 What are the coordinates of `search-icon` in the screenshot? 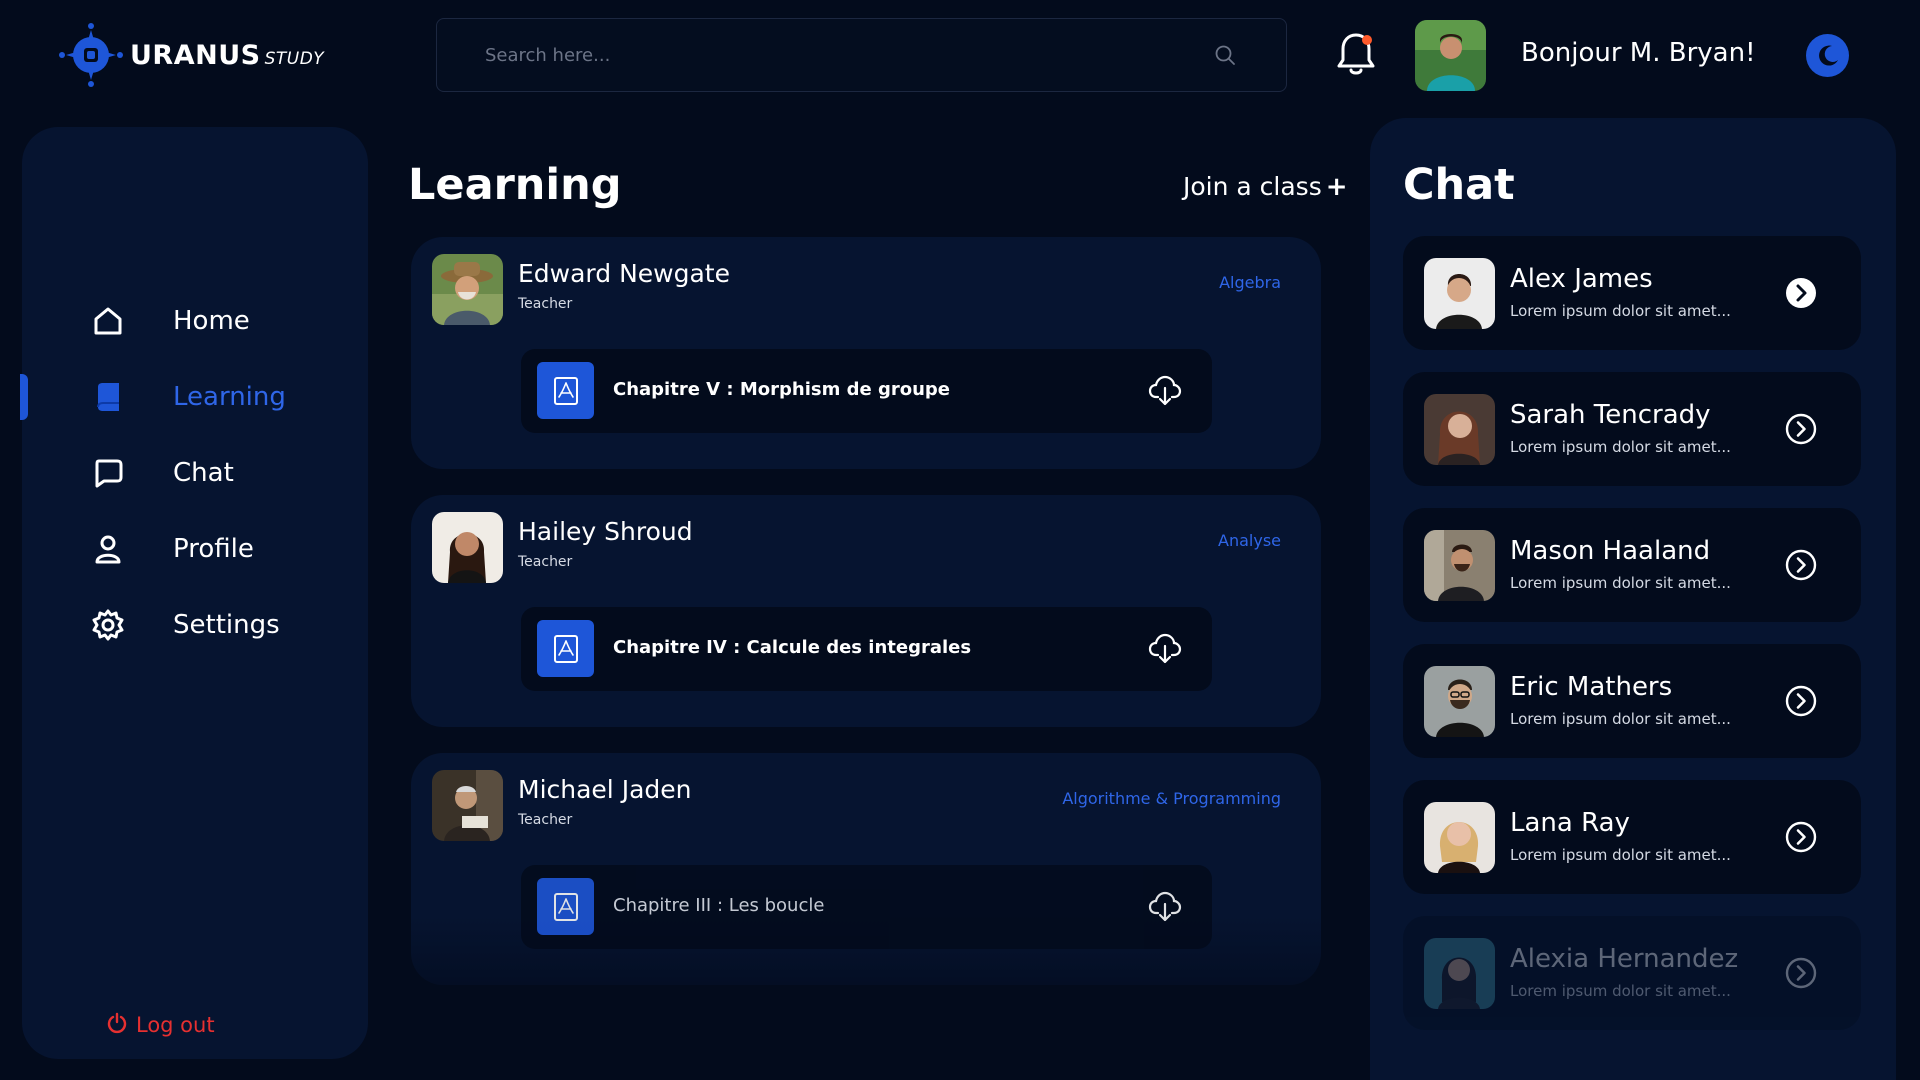 It's located at (1225, 55).